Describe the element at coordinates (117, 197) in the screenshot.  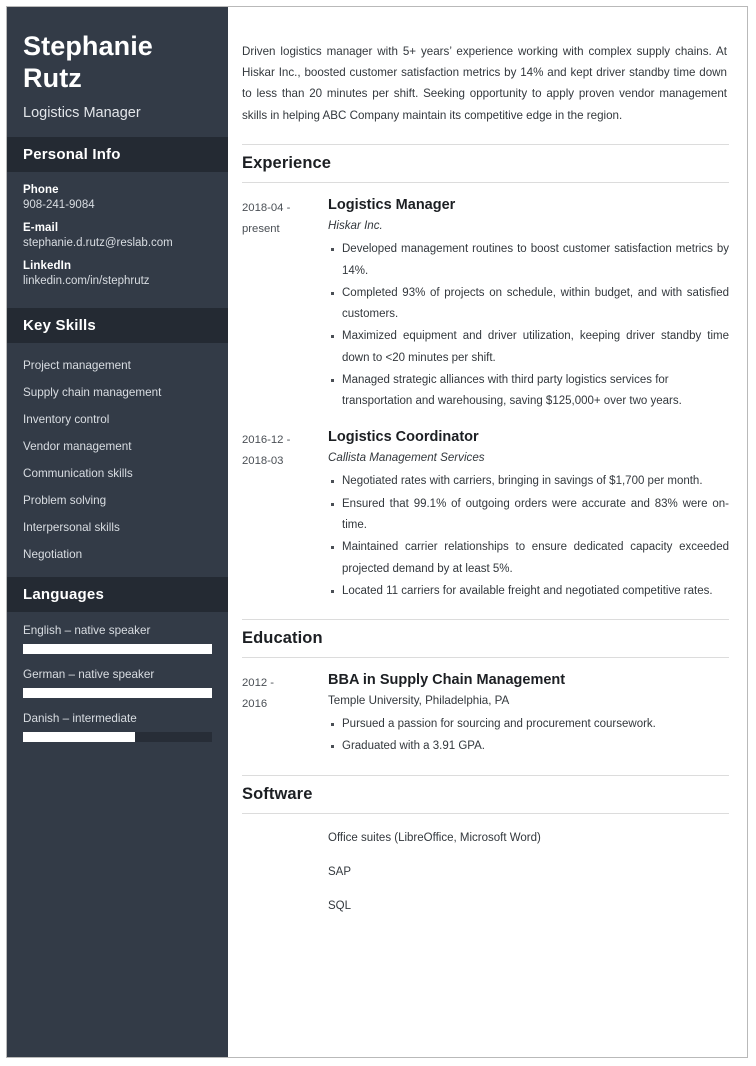
I see `contact-item-phone: Phone 908-241-9084` at that location.